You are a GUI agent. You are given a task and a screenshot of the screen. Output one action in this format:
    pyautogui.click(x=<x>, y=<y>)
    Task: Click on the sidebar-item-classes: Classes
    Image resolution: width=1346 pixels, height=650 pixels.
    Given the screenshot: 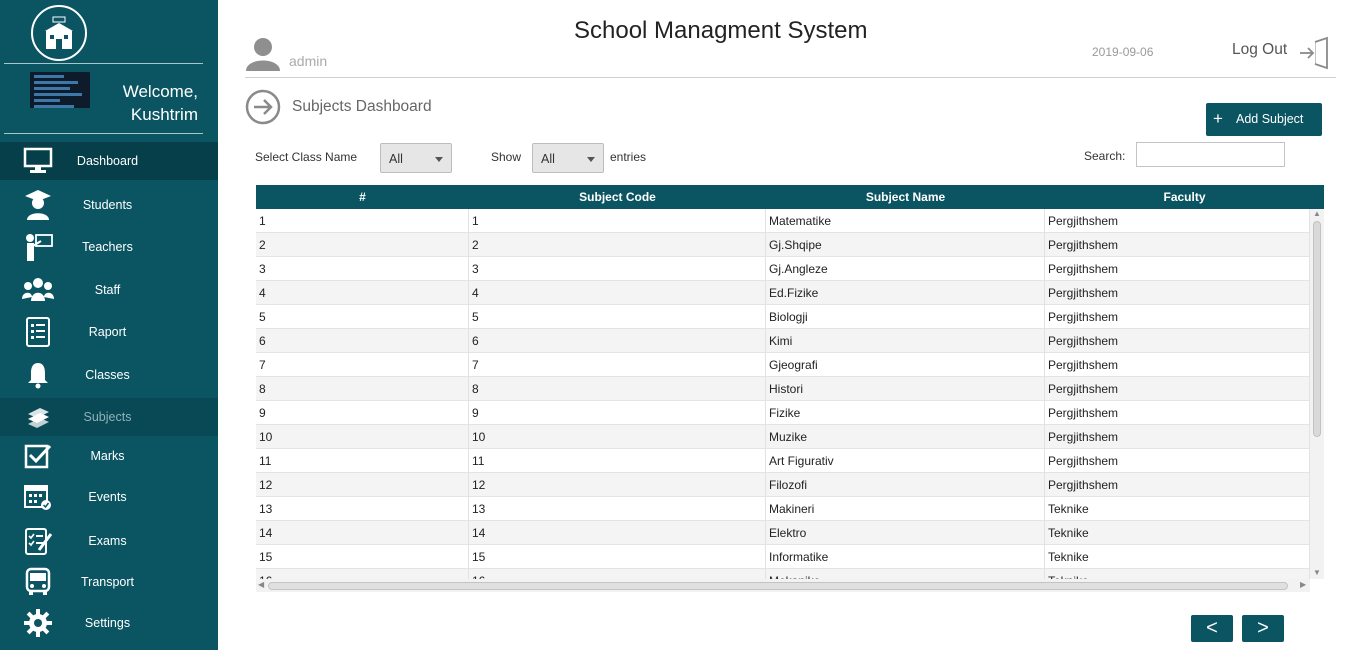 What is the action you would take?
    pyautogui.click(x=109, y=375)
    